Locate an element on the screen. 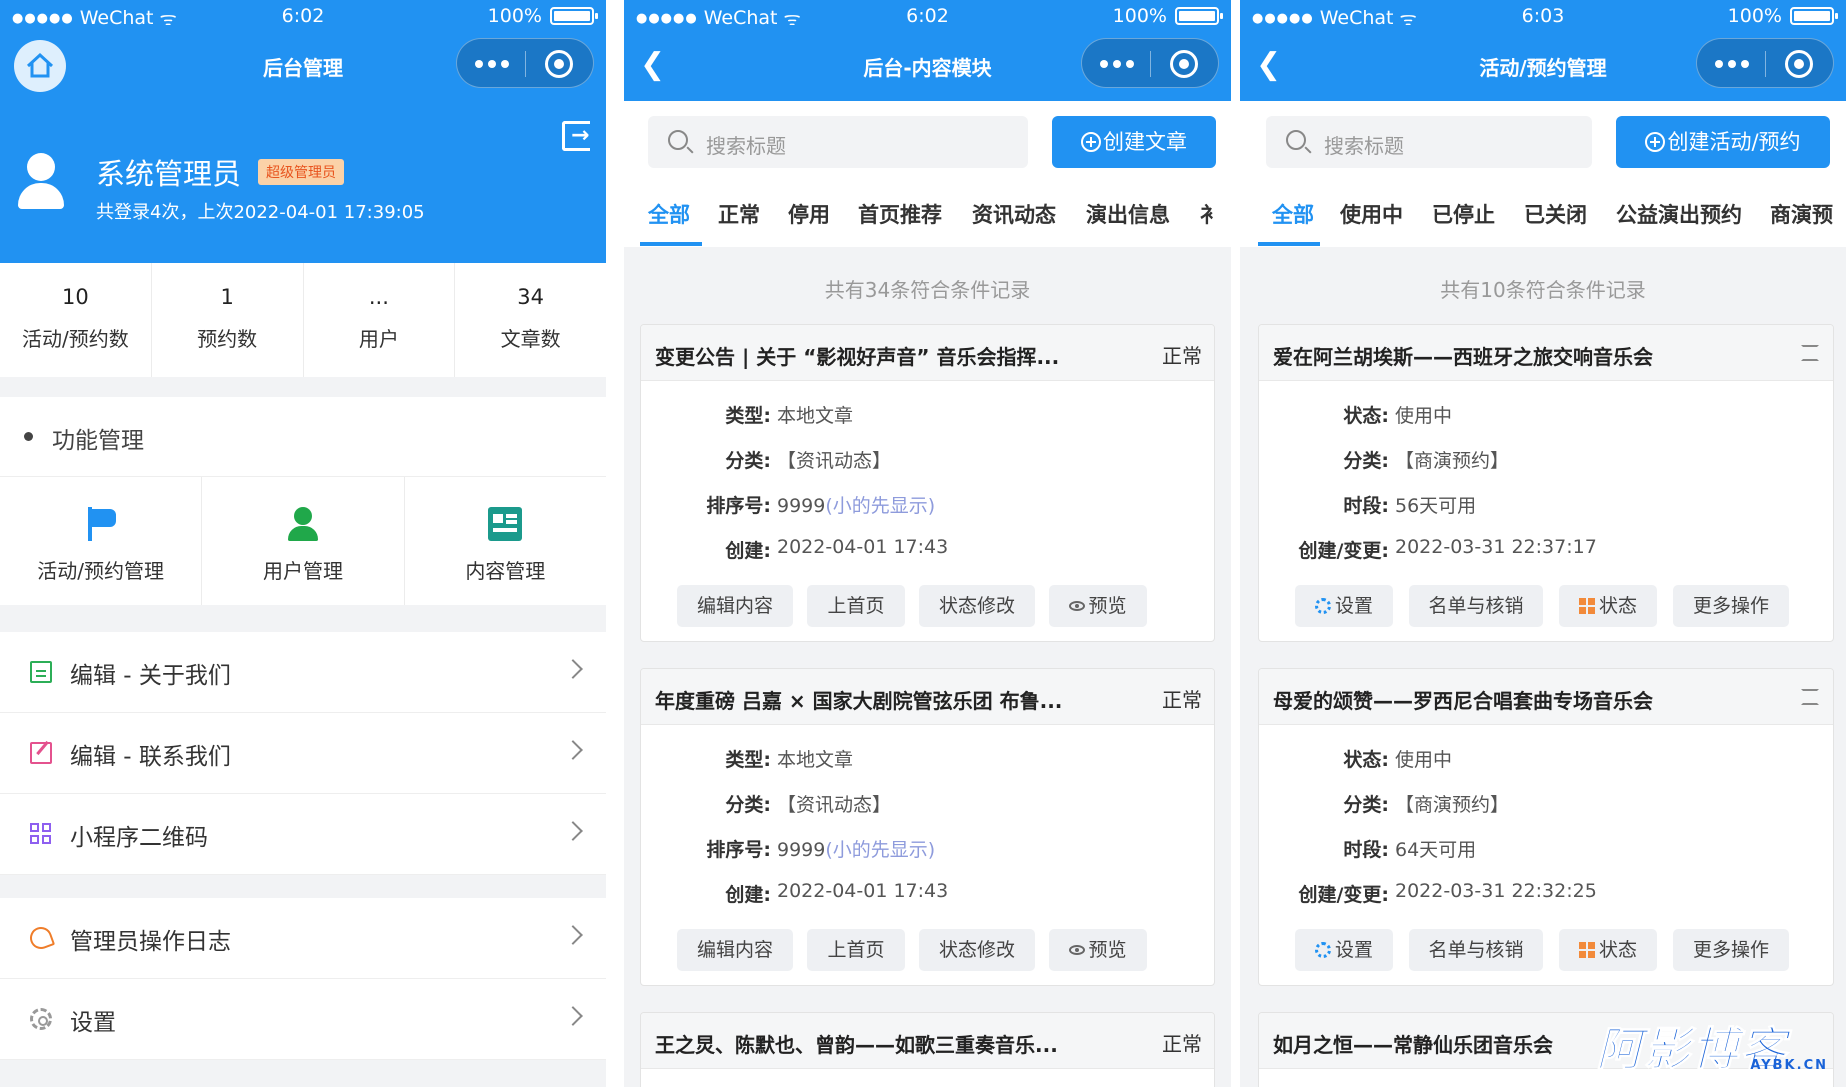 This screenshot has width=1846, height=1087. tab-in-use: 使用中 is located at coordinates (1371, 214).